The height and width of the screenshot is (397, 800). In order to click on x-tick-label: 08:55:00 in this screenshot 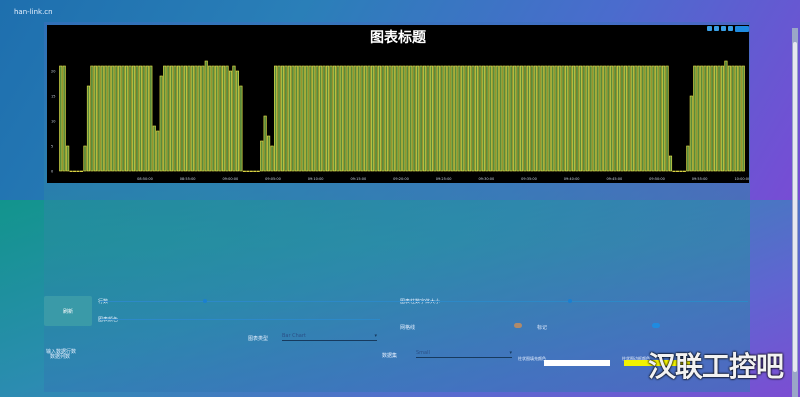, I will do `click(188, 179)`.